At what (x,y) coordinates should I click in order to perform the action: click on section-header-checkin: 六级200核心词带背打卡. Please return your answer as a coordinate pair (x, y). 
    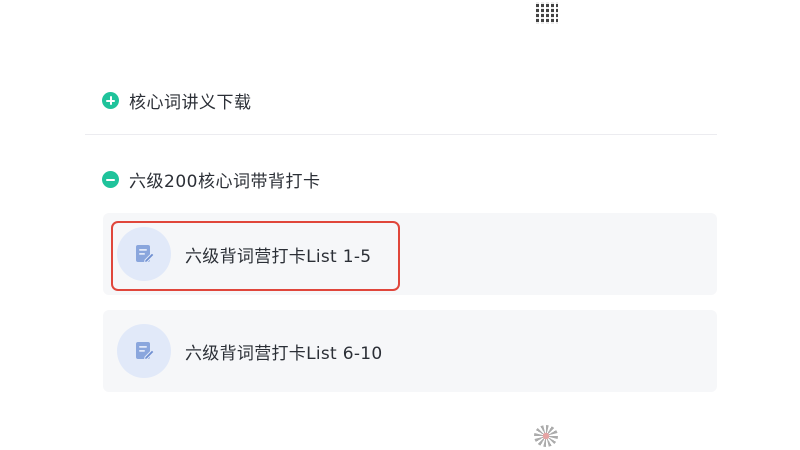
    Looking at the image, I should click on (211, 179).